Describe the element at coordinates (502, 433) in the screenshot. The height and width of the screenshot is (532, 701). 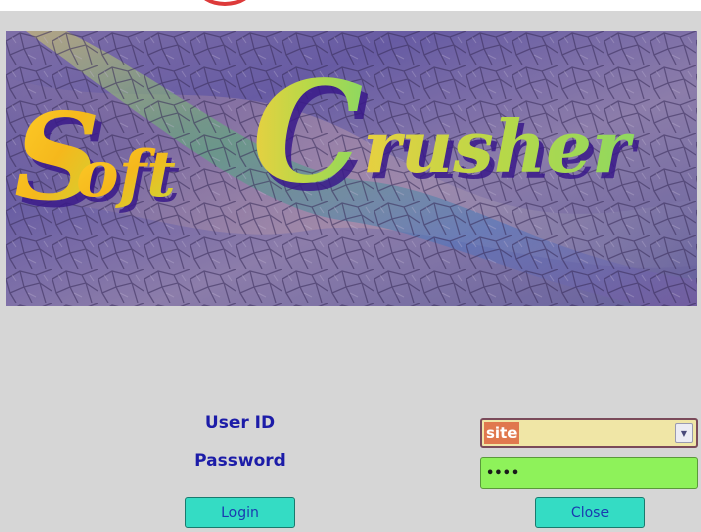
I see `userid-selected-text: site` at that location.